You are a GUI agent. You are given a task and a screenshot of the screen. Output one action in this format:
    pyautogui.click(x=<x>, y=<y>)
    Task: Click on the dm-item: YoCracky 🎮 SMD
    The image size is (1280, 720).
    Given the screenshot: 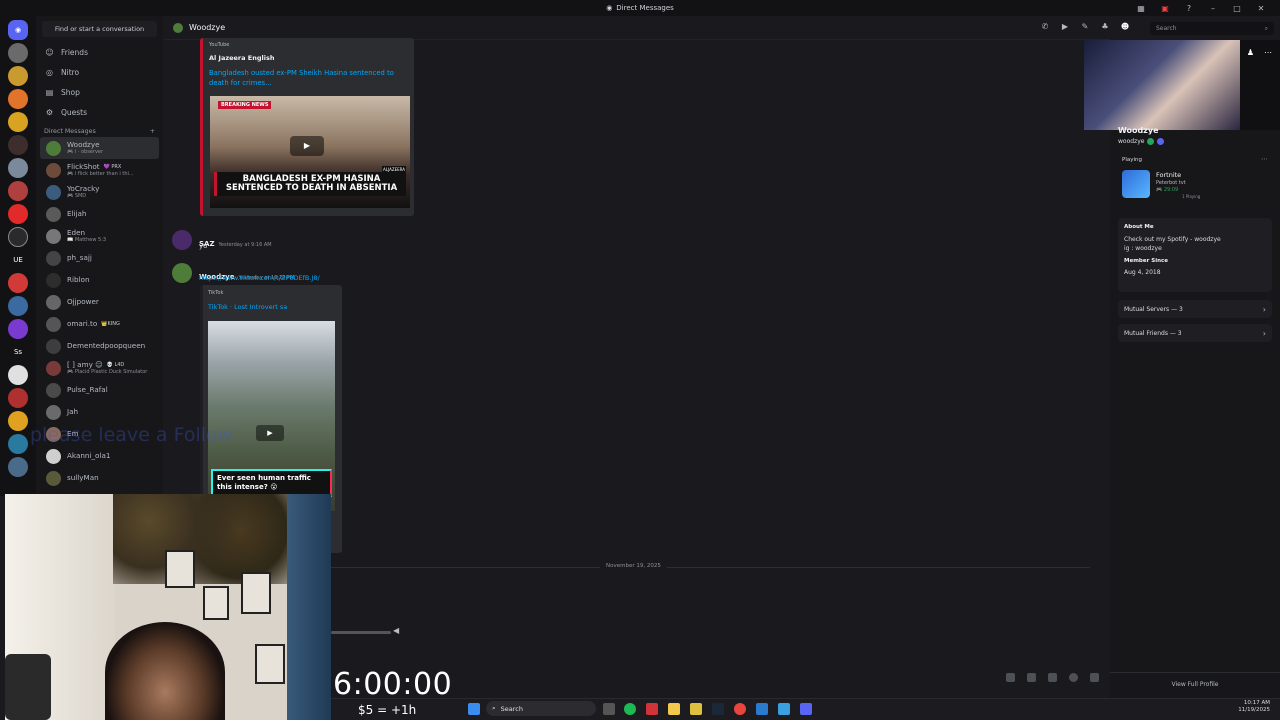 What is the action you would take?
    pyautogui.click(x=99, y=192)
    